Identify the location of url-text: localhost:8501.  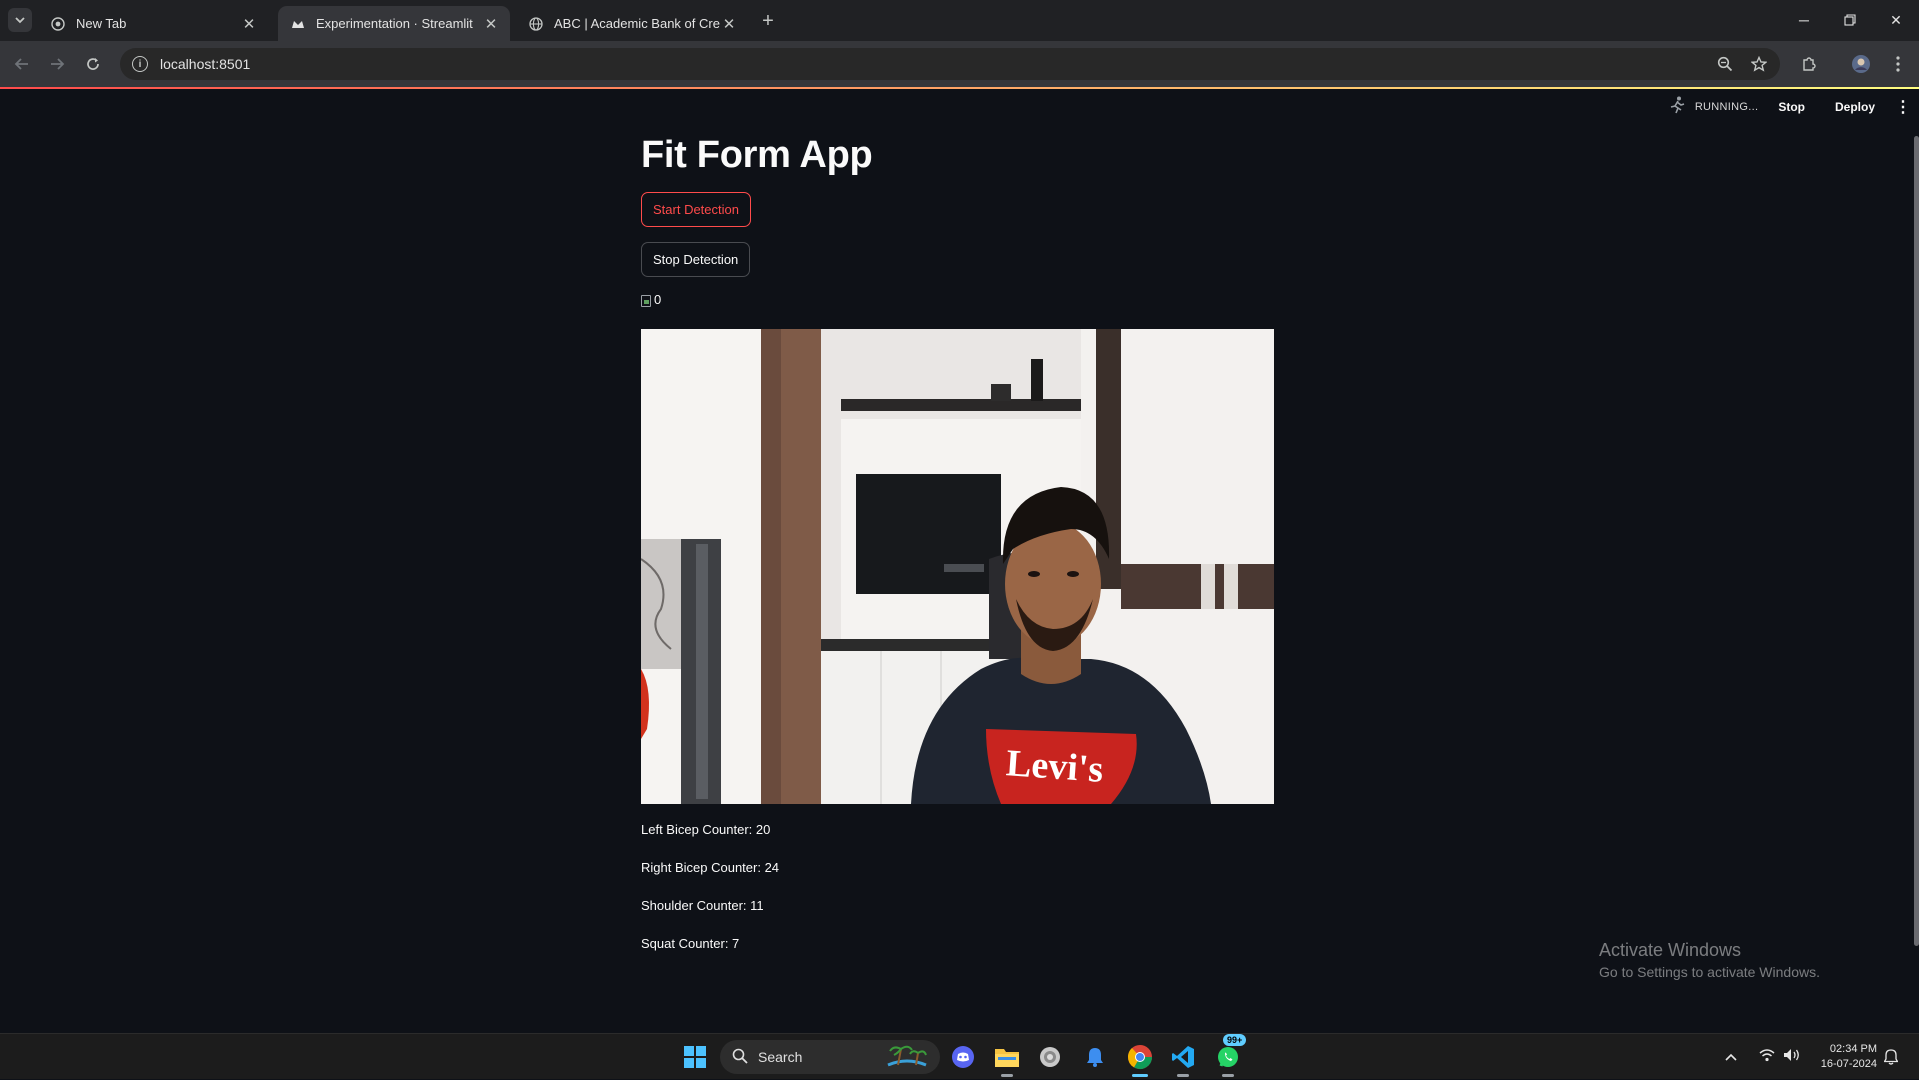
(205, 64).